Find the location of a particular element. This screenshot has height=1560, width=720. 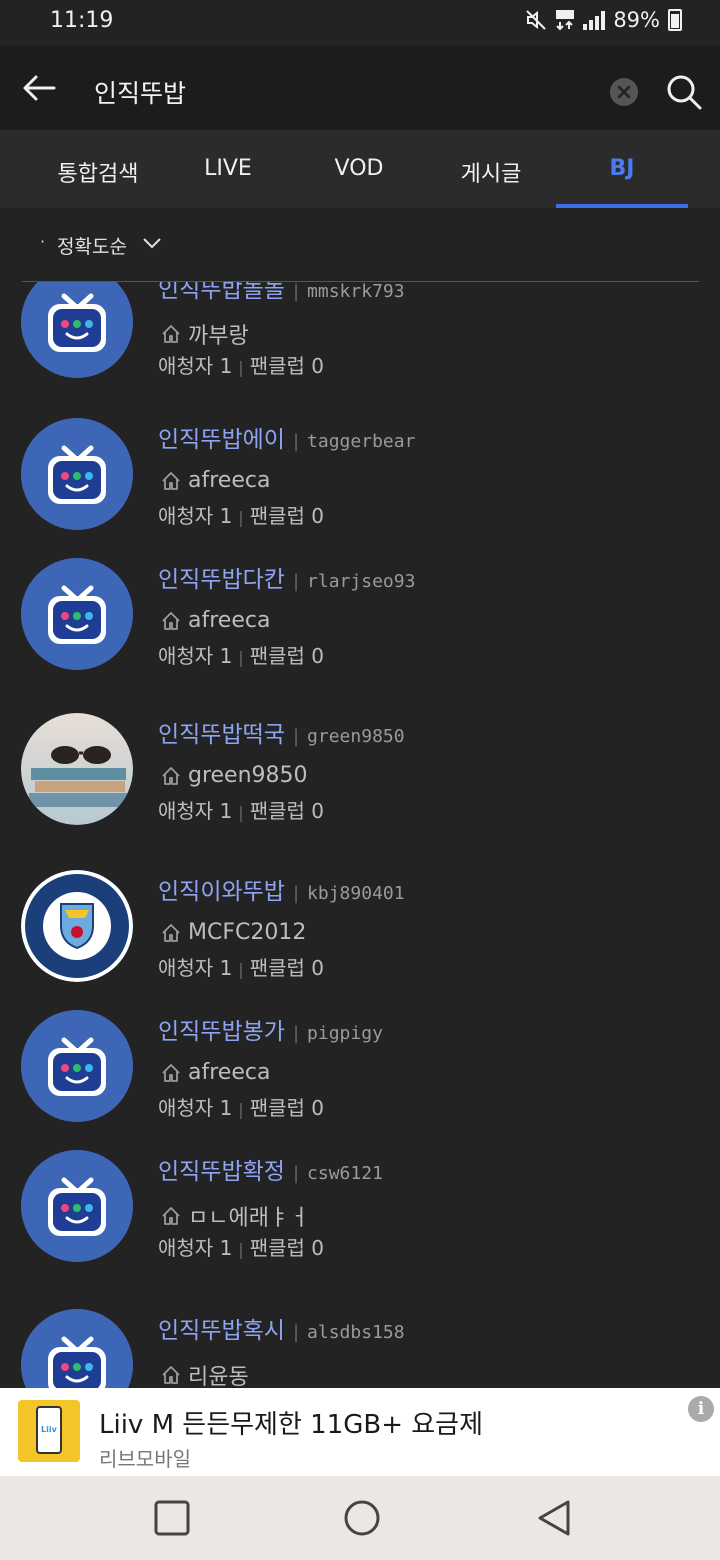

station-name: 까부랑 is located at coordinates (218, 334).